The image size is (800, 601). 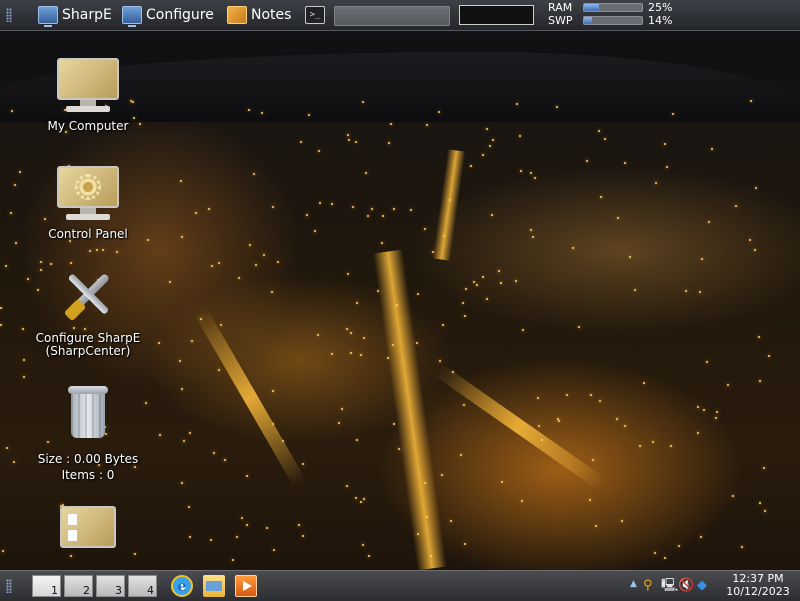 What do you see at coordinates (271, 15) in the screenshot?
I see `launcher-label: Notes` at bounding box center [271, 15].